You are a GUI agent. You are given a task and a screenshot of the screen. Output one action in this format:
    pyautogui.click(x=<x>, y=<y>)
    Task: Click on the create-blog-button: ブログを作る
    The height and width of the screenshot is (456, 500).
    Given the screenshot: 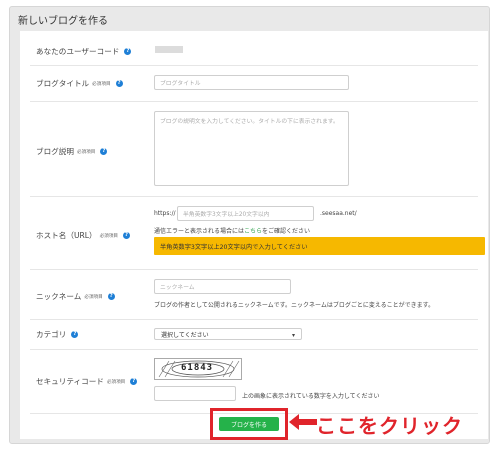 What is the action you would take?
    pyautogui.click(x=249, y=424)
    